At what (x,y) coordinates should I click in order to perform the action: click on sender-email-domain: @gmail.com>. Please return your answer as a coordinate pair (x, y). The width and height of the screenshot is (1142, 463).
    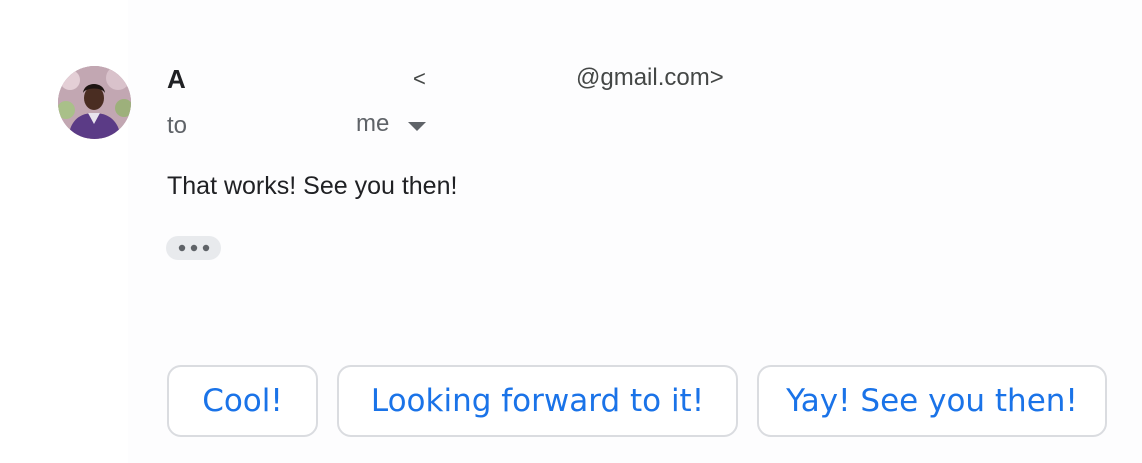
    Looking at the image, I should click on (650, 77).